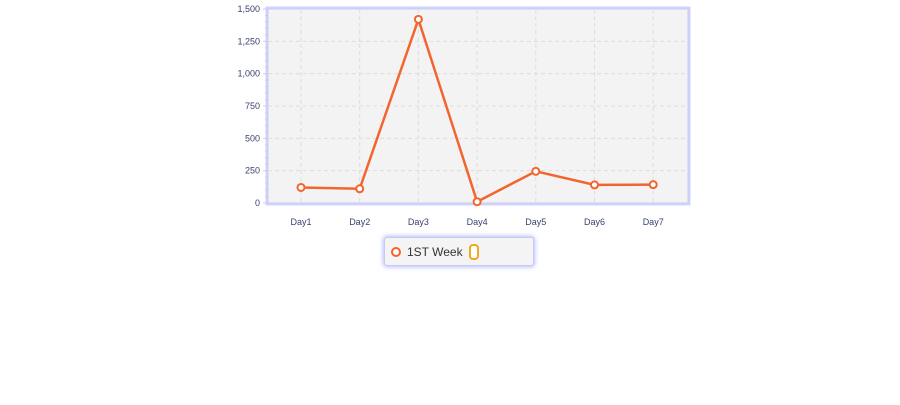  What do you see at coordinates (248, 41) in the screenshot?
I see `y-tick-label: 1,250` at bounding box center [248, 41].